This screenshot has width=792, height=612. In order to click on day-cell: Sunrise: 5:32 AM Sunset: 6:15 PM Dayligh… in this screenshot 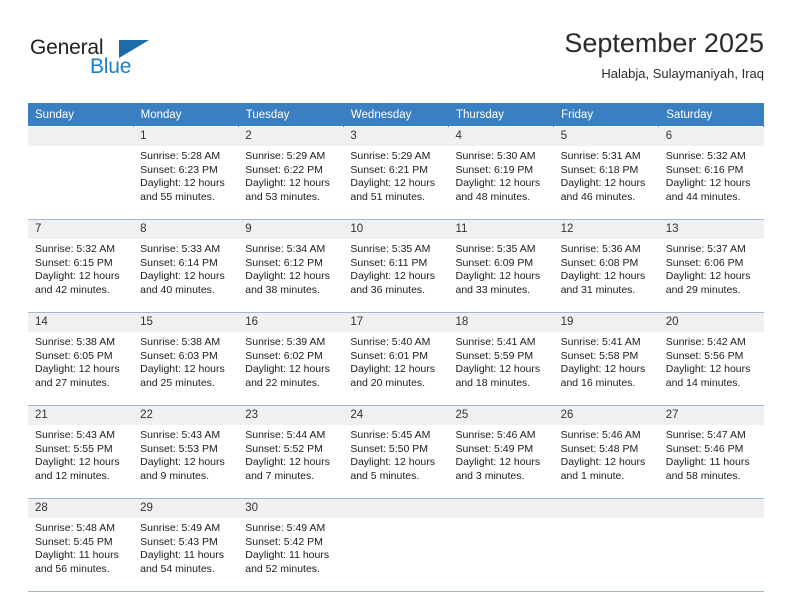, I will do `click(81, 274)`.